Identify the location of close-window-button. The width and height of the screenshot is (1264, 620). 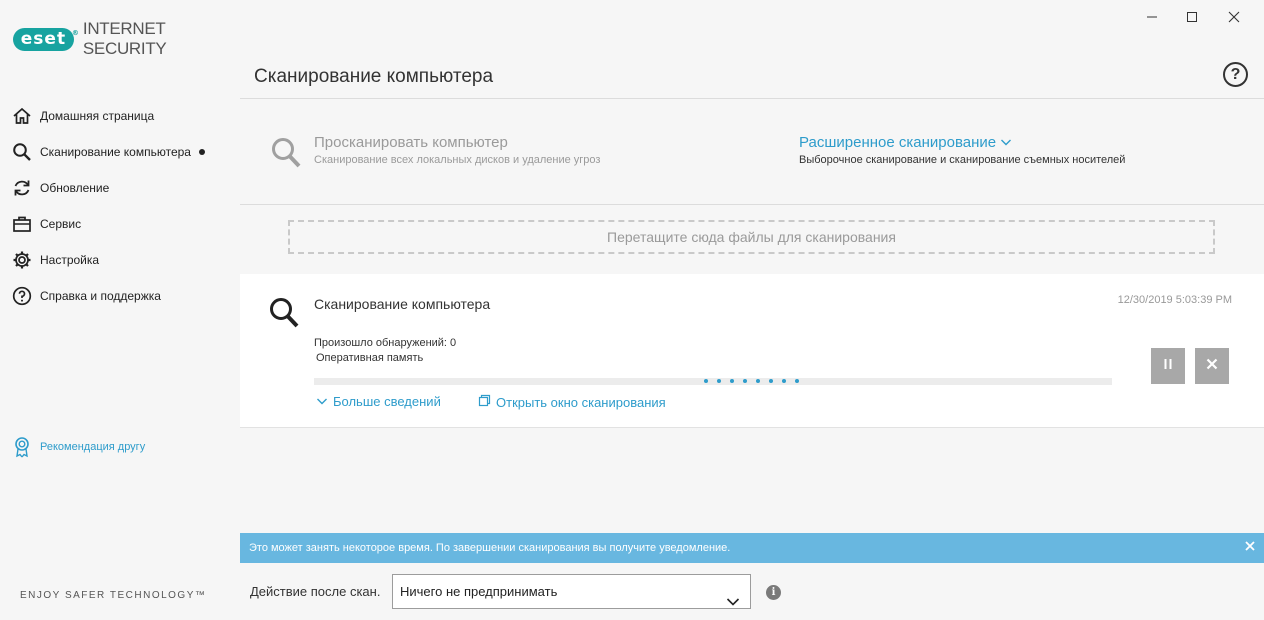
(1234, 19).